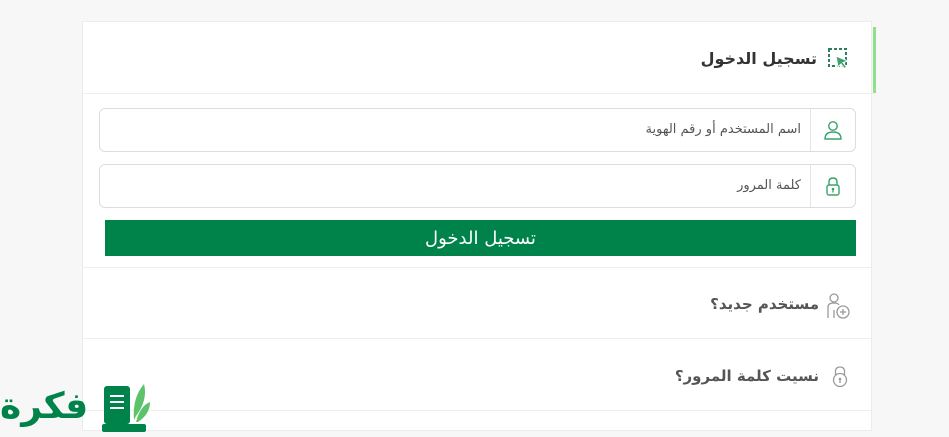 The height and width of the screenshot is (437, 949). What do you see at coordinates (838, 306) in the screenshot?
I see `add-user-icon` at bounding box center [838, 306].